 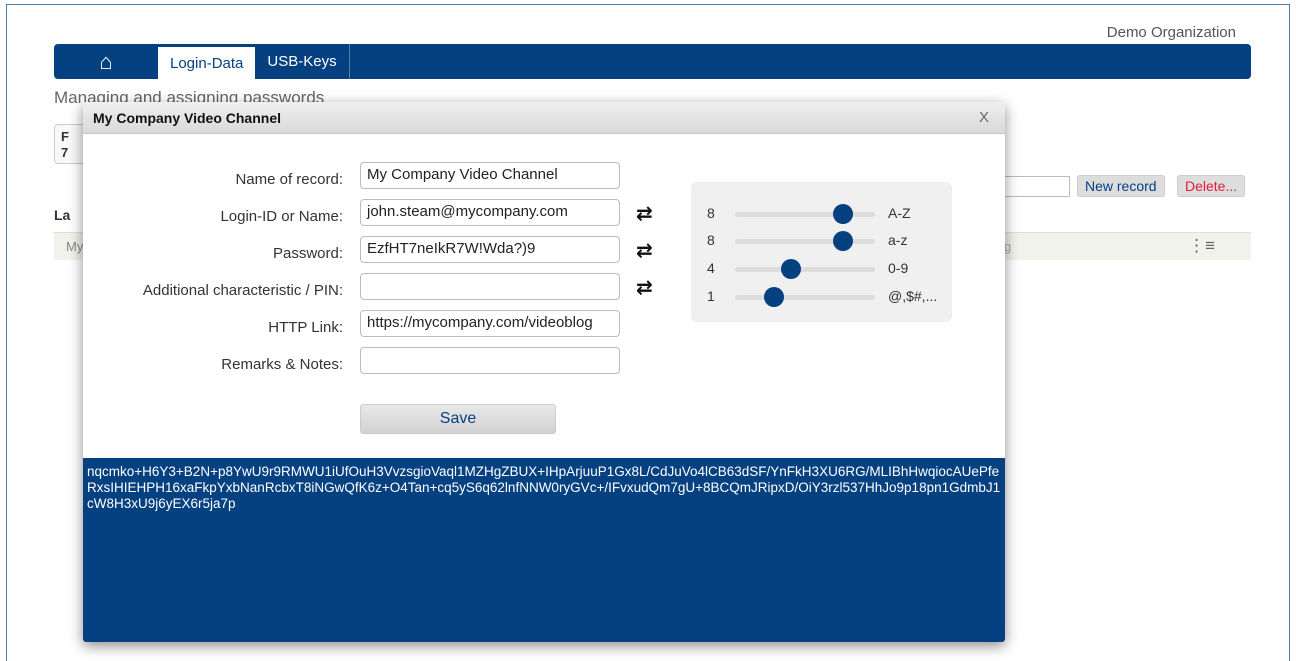 What do you see at coordinates (899, 213) in the screenshot?
I see `slider-class-label: A-Z` at bounding box center [899, 213].